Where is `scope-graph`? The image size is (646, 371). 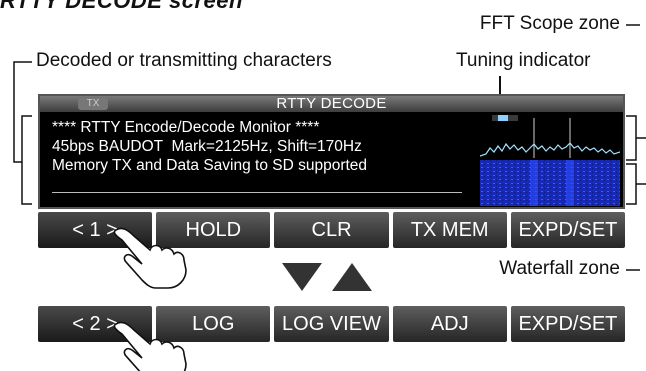 scope-graph is located at coordinates (550, 160).